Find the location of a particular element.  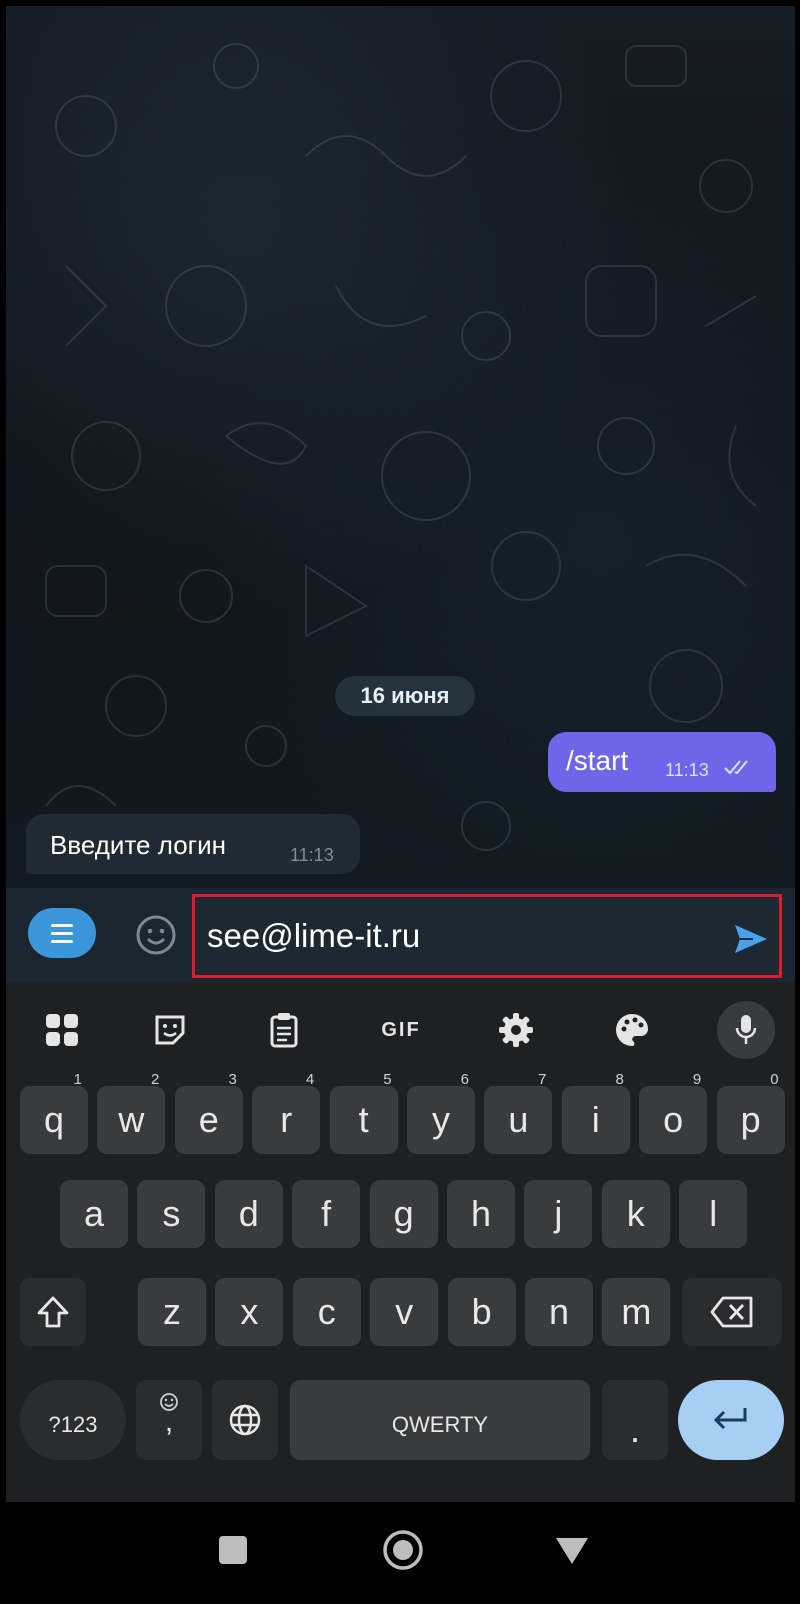

emoji-comma-key: , is located at coordinates (169, 1420).